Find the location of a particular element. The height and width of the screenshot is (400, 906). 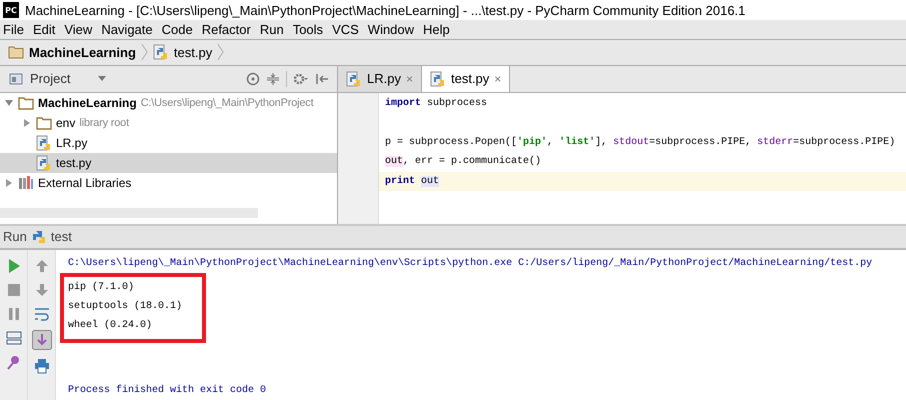

libraries-icon is located at coordinates (26, 182).